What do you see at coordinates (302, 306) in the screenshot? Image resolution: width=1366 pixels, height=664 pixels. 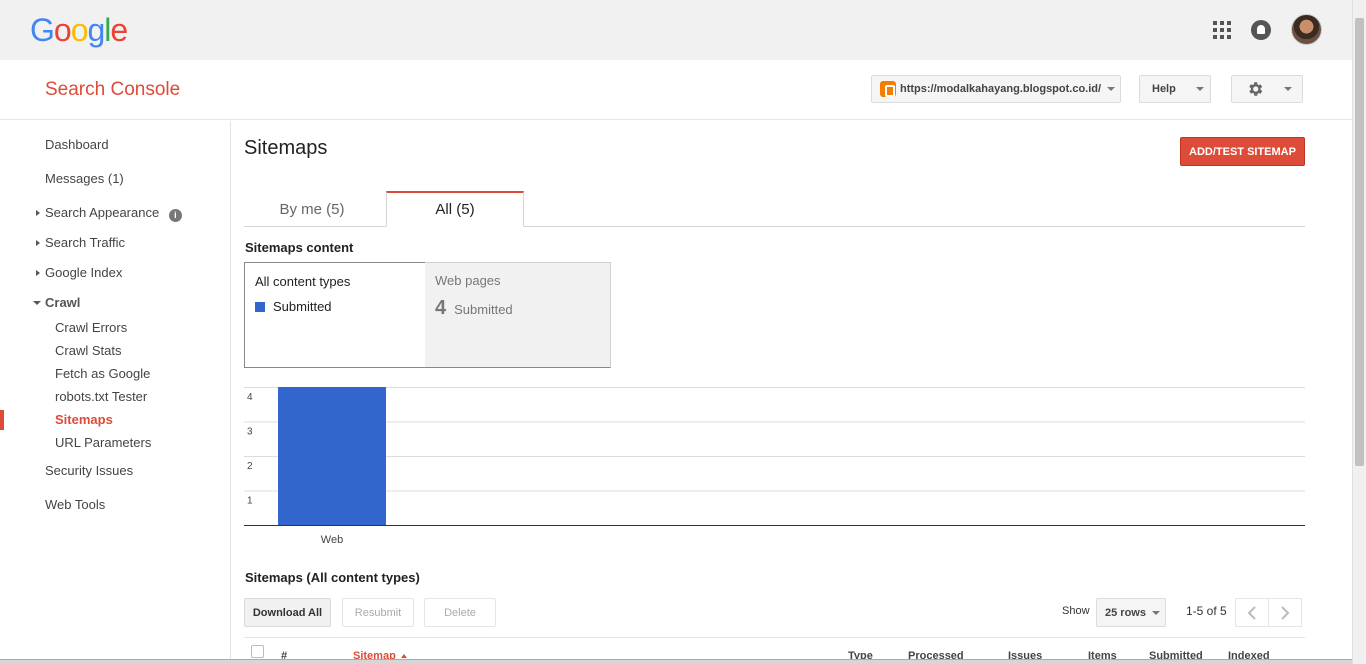 I see `legend-label: Submitted` at bounding box center [302, 306].